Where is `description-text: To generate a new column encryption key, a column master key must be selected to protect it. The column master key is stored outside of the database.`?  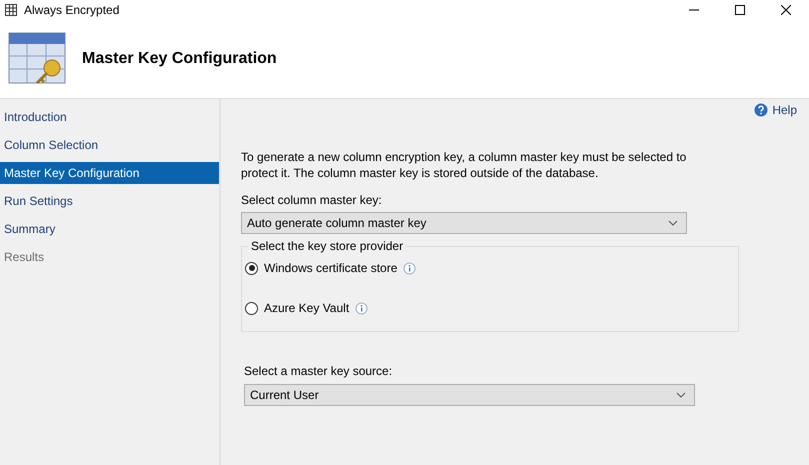
description-text: To generate a new column encryption key, a column master key must be selected to protect it. The column master key is stored outside of the database. is located at coordinates (464, 165).